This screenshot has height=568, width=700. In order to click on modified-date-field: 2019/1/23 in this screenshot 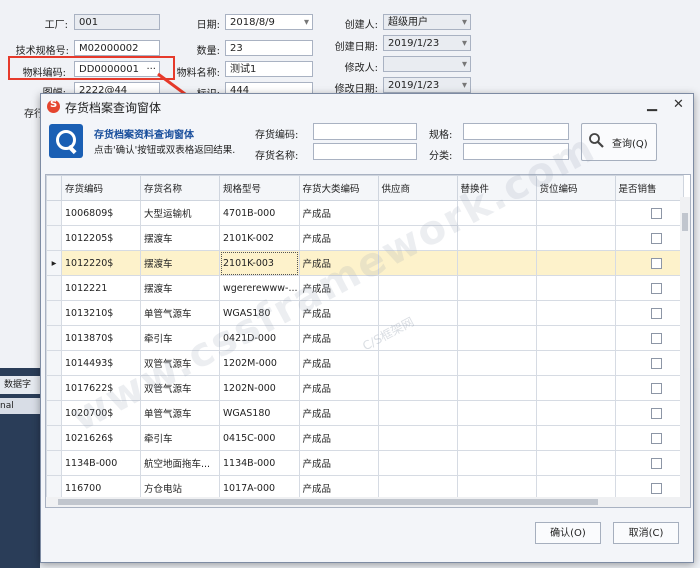, I will do `click(427, 85)`.